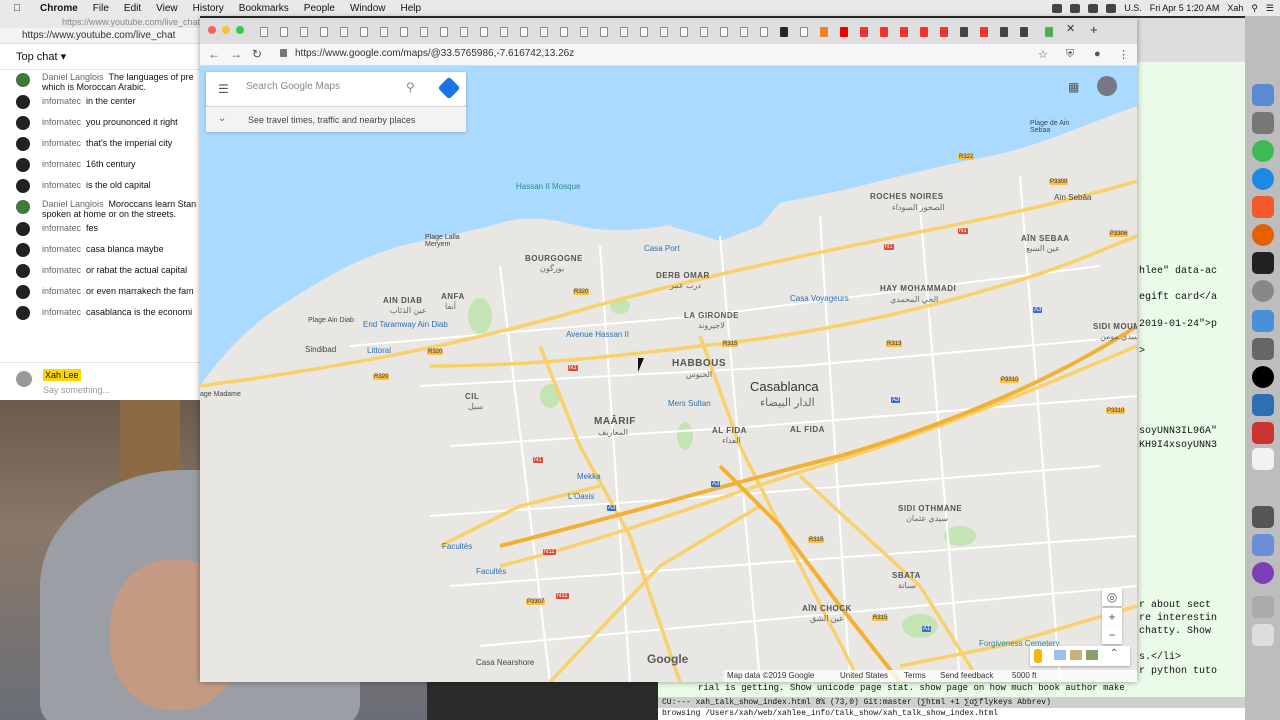 The height and width of the screenshot is (720, 1280). What do you see at coordinates (864, 676) in the screenshot?
I see `country-link: United States` at bounding box center [864, 676].